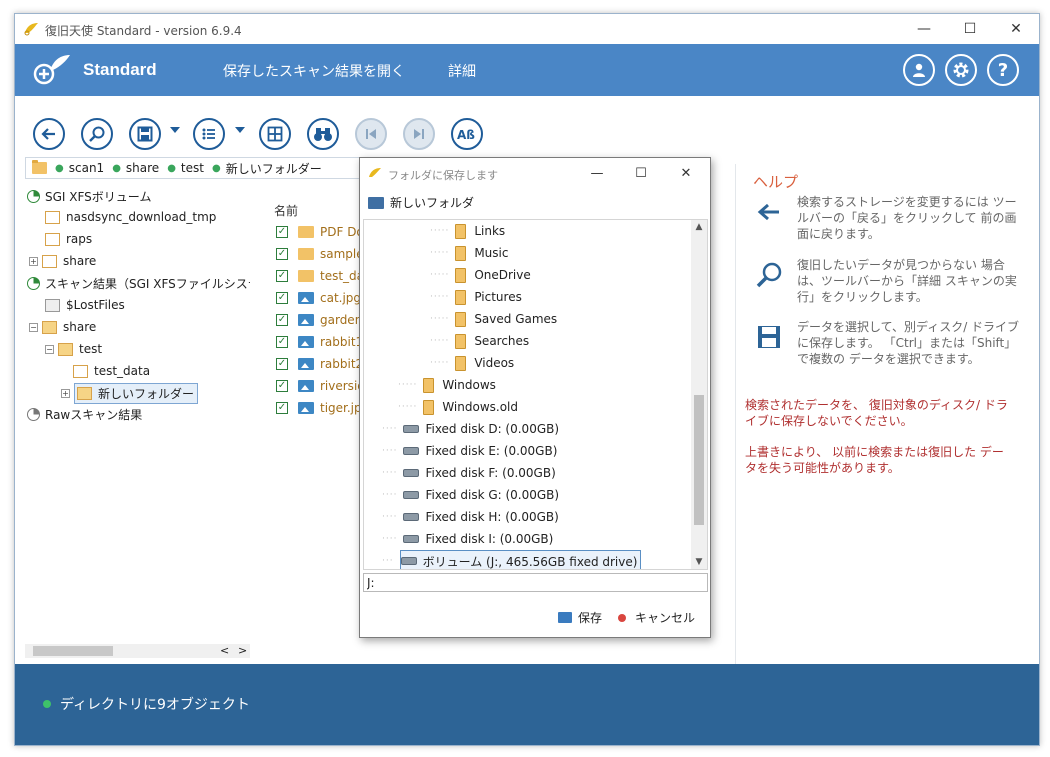  I want to click on open-saved-scan-link: 保存したスキャン結果を開く, so click(314, 71).